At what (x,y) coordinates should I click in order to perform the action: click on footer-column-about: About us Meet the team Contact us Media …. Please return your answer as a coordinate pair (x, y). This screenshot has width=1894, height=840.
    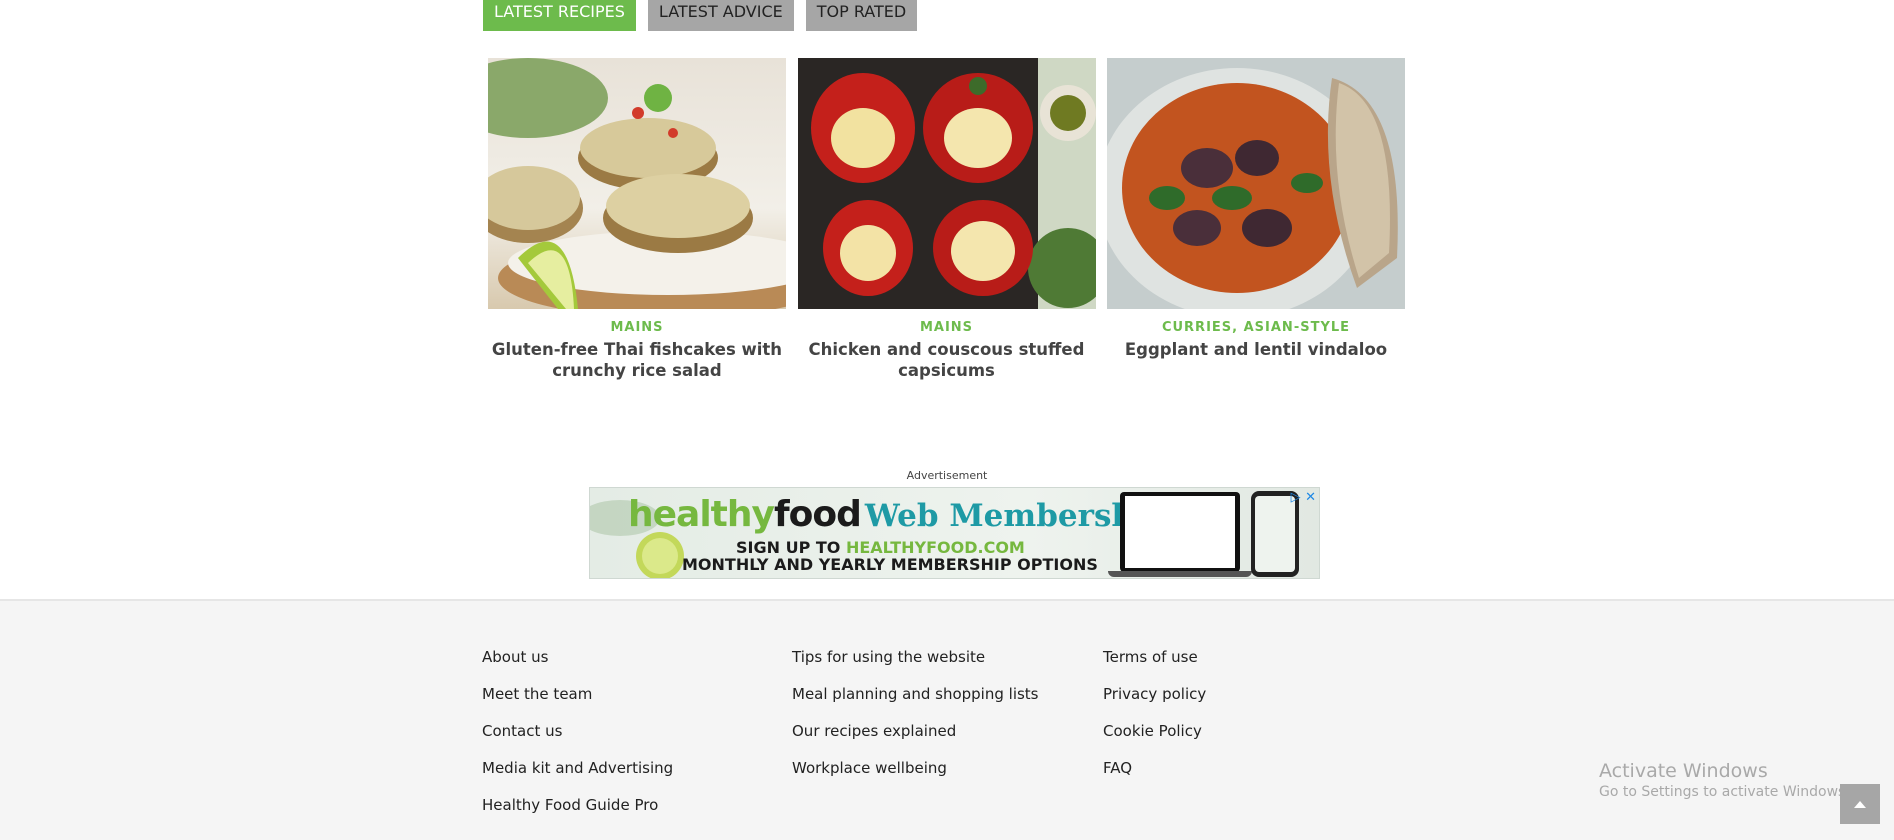
    Looking at the image, I should click on (577, 741).